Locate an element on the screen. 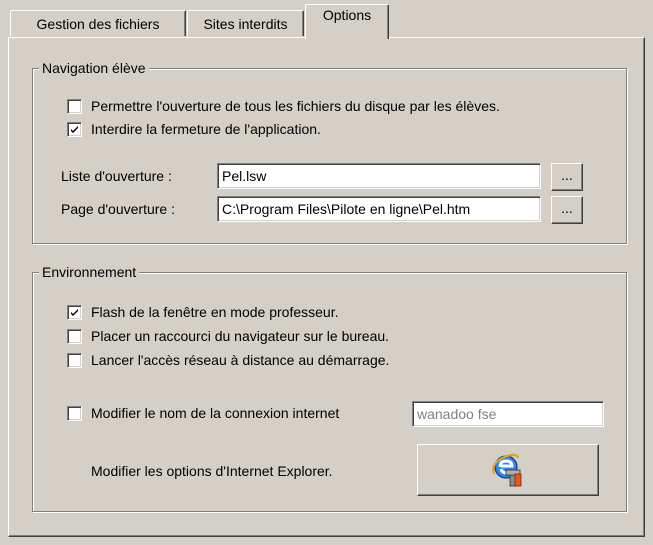  page-label: Page d'ouverture : is located at coordinates (118, 209).